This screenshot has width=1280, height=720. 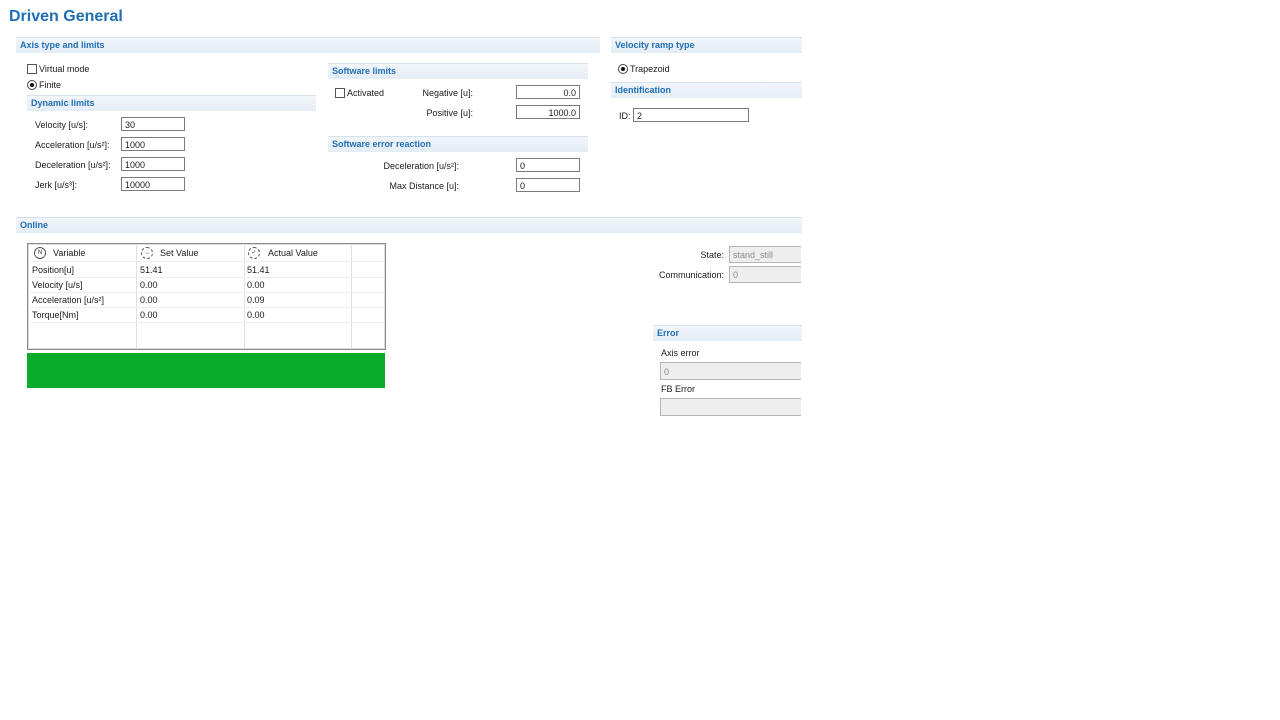 I want to click on row-position-set: 51.41, so click(x=151, y=270).